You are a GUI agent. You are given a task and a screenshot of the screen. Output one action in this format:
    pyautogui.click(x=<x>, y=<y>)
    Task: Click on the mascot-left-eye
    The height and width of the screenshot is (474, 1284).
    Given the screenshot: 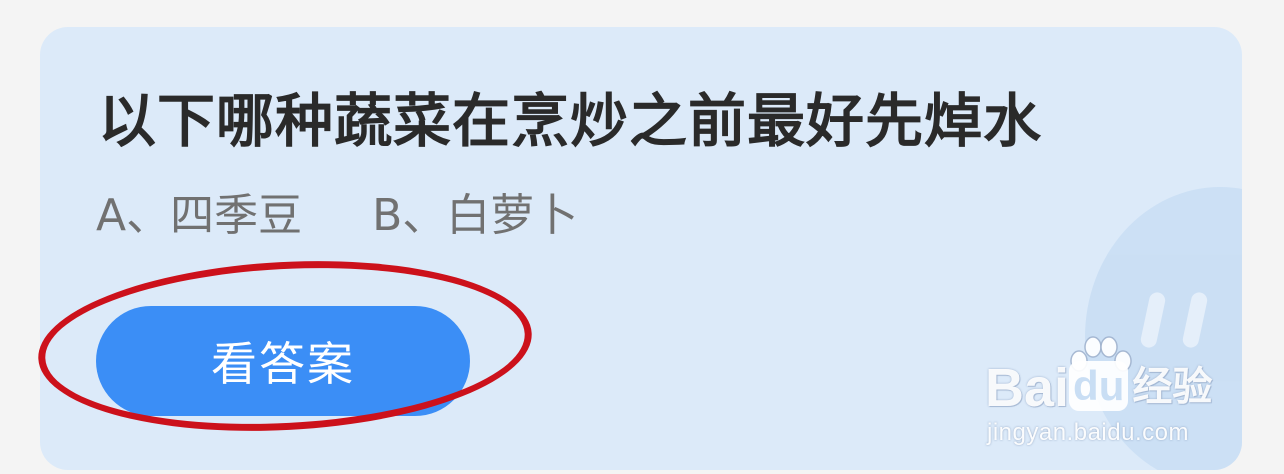 What is the action you would take?
    pyautogui.click(x=1153, y=320)
    